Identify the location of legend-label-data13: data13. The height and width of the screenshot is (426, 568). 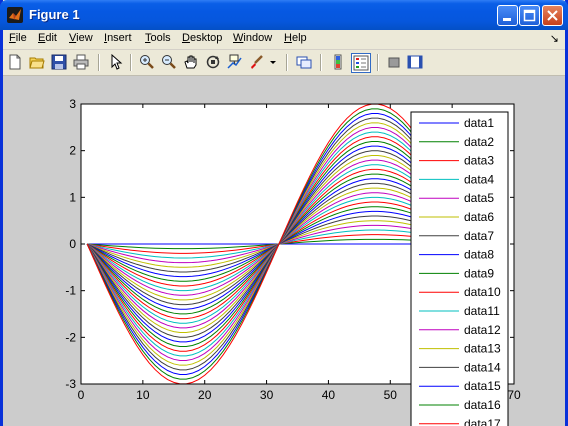
(482, 349).